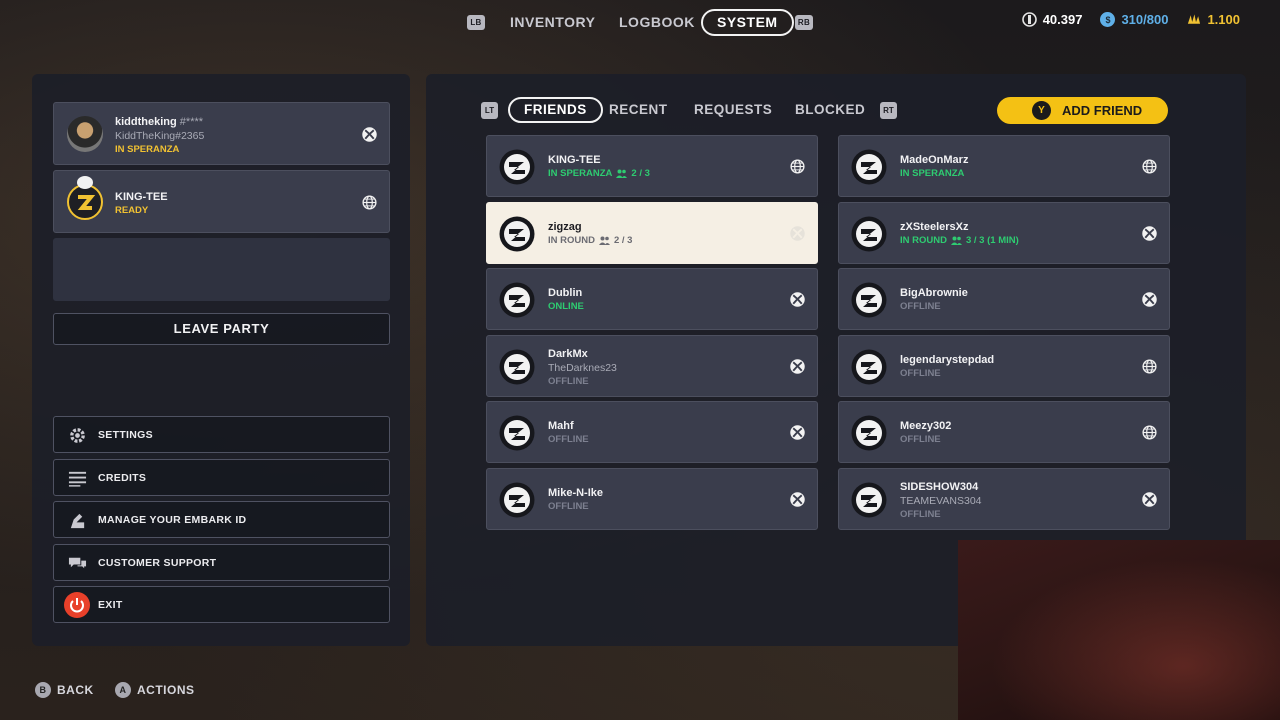 The height and width of the screenshot is (720, 1280). Describe the element at coordinates (888, 110) in the screenshot. I see `rt-button-hint: RT` at that location.